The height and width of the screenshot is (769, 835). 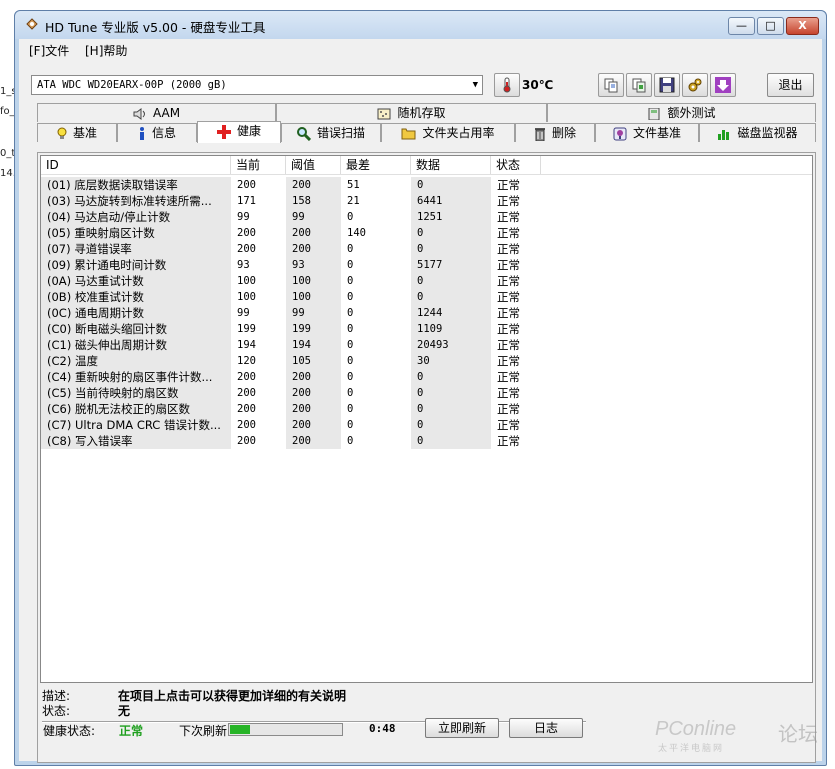 I want to click on column-header-worst: 最差, so click(x=376, y=165).